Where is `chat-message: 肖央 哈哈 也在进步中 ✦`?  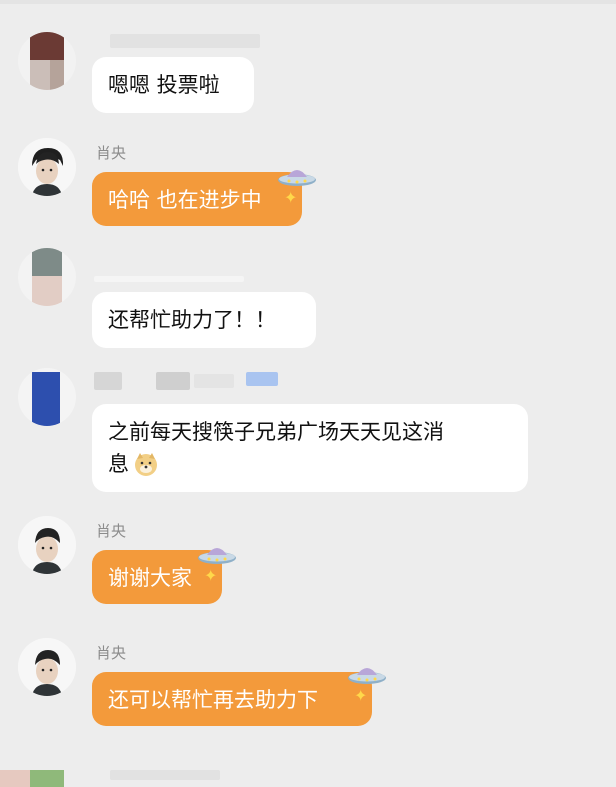 chat-message: 肖央 哈哈 也在进步中 ✦ is located at coordinates (308, 185).